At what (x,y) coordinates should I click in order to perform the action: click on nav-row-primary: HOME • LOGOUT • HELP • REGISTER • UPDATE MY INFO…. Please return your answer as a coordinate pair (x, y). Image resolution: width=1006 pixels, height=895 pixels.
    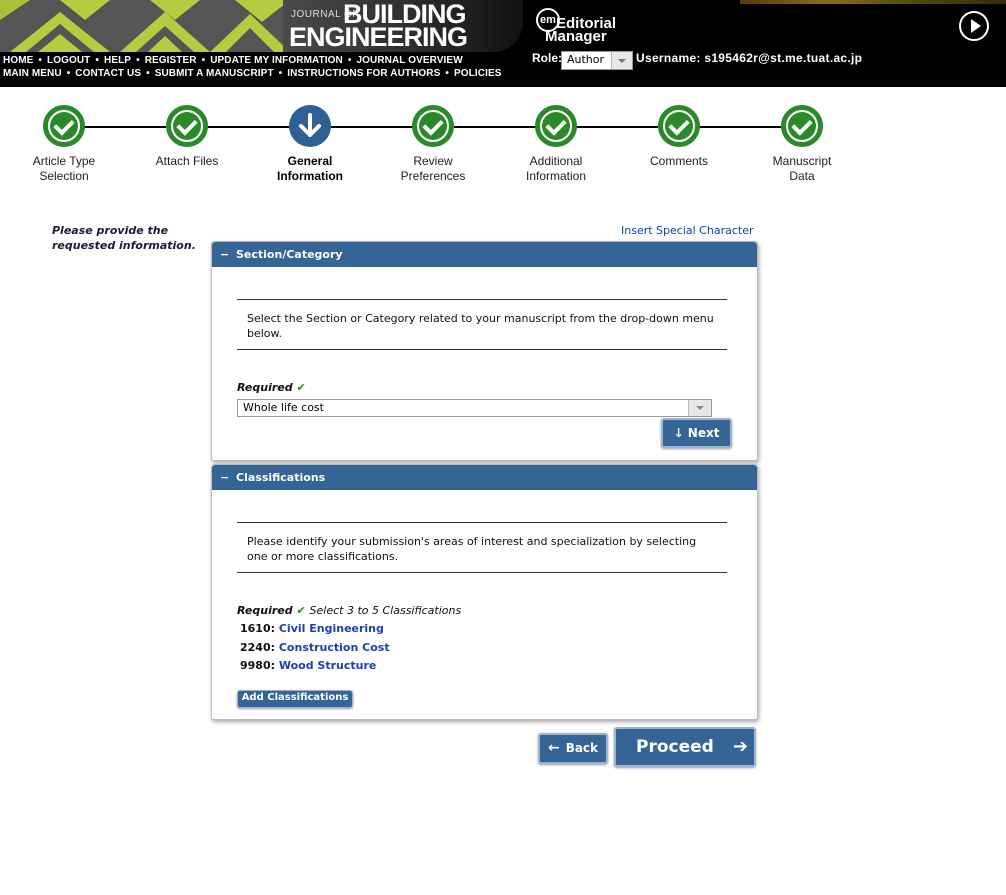
    Looking at the image, I should click on (233, 60).